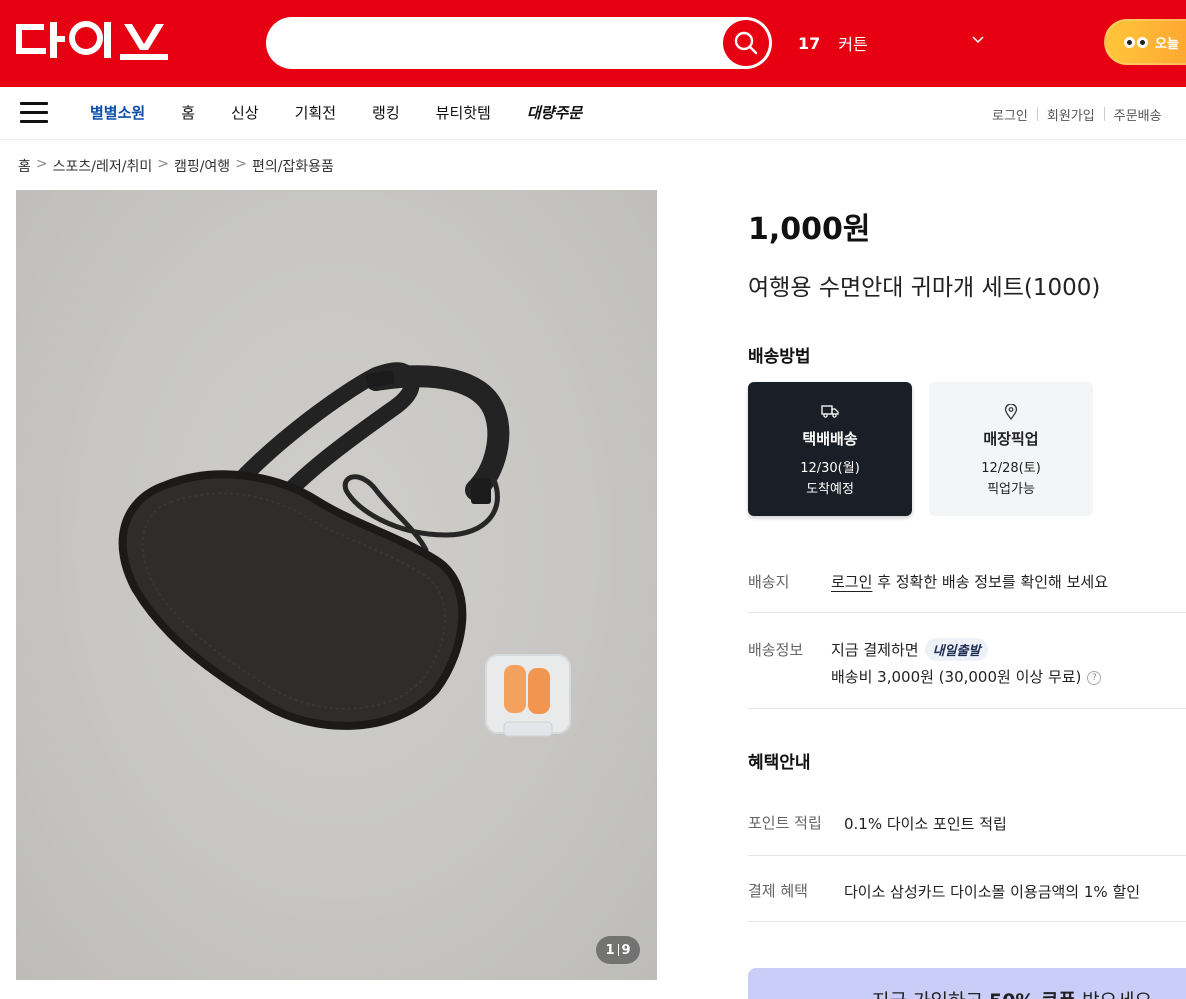  What do you see at coordinates (91, 42) in the screenshot?
I see `daiso-logo` at bounding box center [91, 42].